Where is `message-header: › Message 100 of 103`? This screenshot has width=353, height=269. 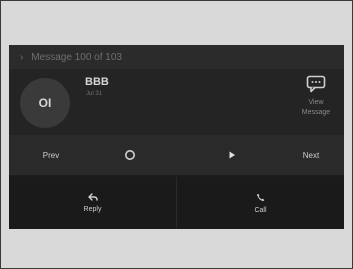
message-header: › Message 100 of 103 is located at coordinates (176, 57).